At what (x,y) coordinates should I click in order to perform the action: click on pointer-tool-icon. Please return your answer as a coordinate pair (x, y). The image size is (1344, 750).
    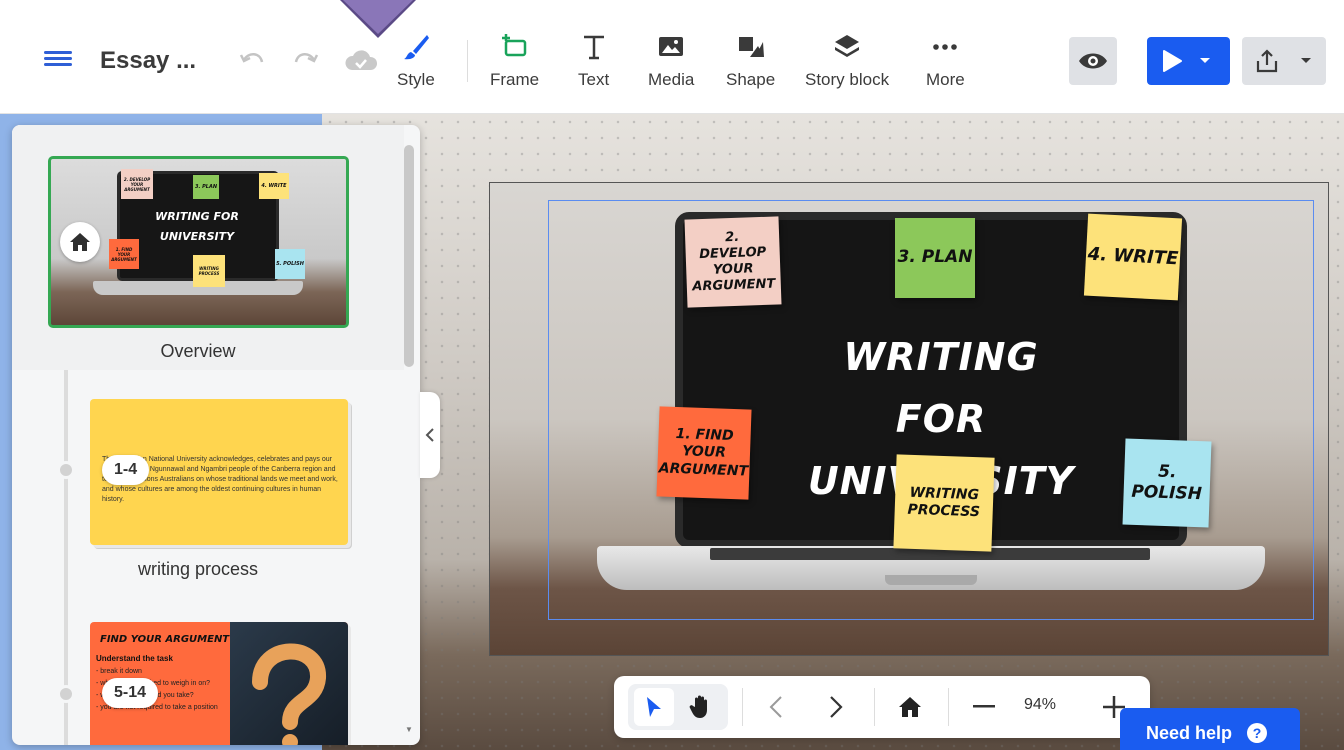
    Looking at the image, I should click on (654, 707).